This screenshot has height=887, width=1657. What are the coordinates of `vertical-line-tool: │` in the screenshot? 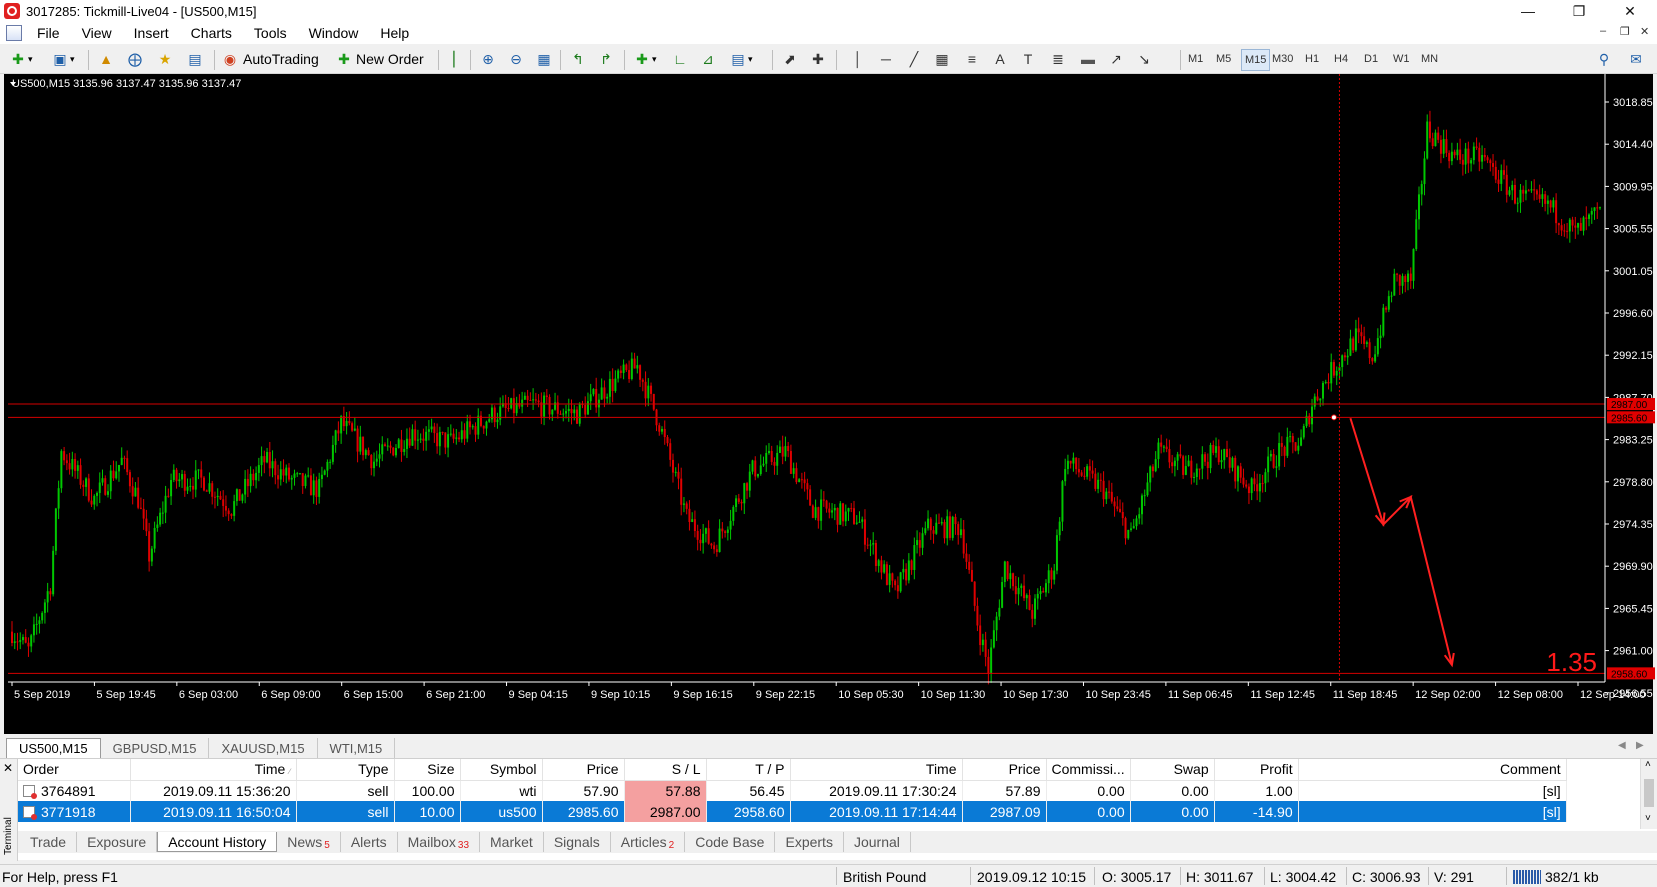 It's located at (858, 59).